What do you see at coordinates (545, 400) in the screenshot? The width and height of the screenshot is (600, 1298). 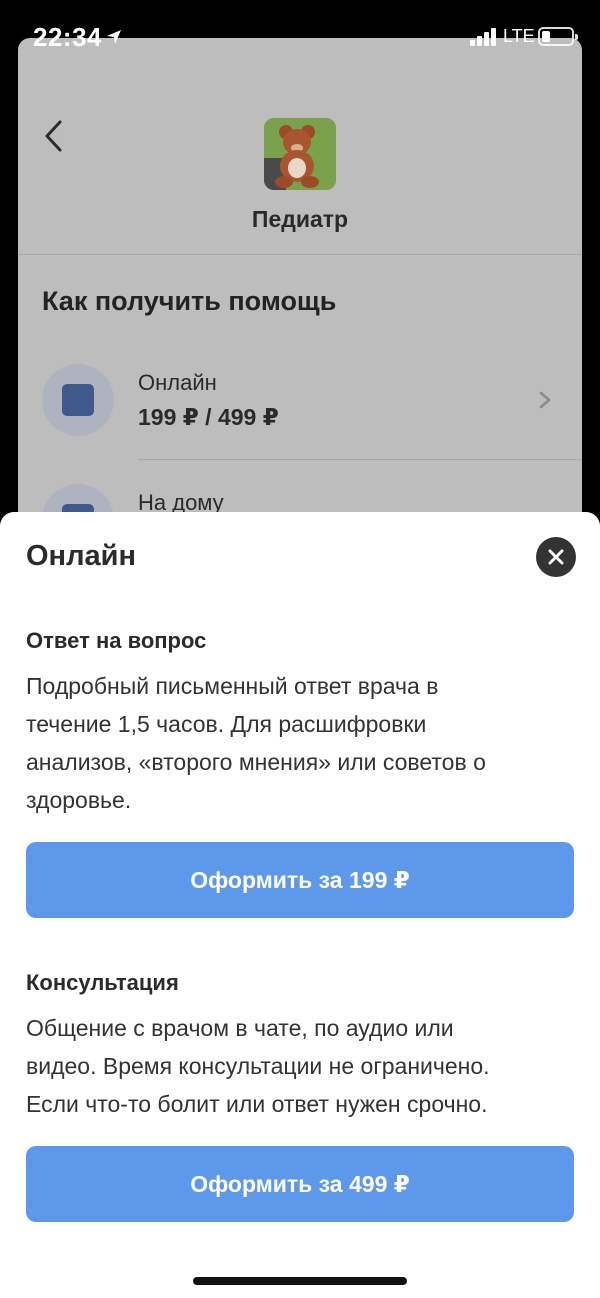 I see `chevron-right-icon` at bounding box center [545, 400].